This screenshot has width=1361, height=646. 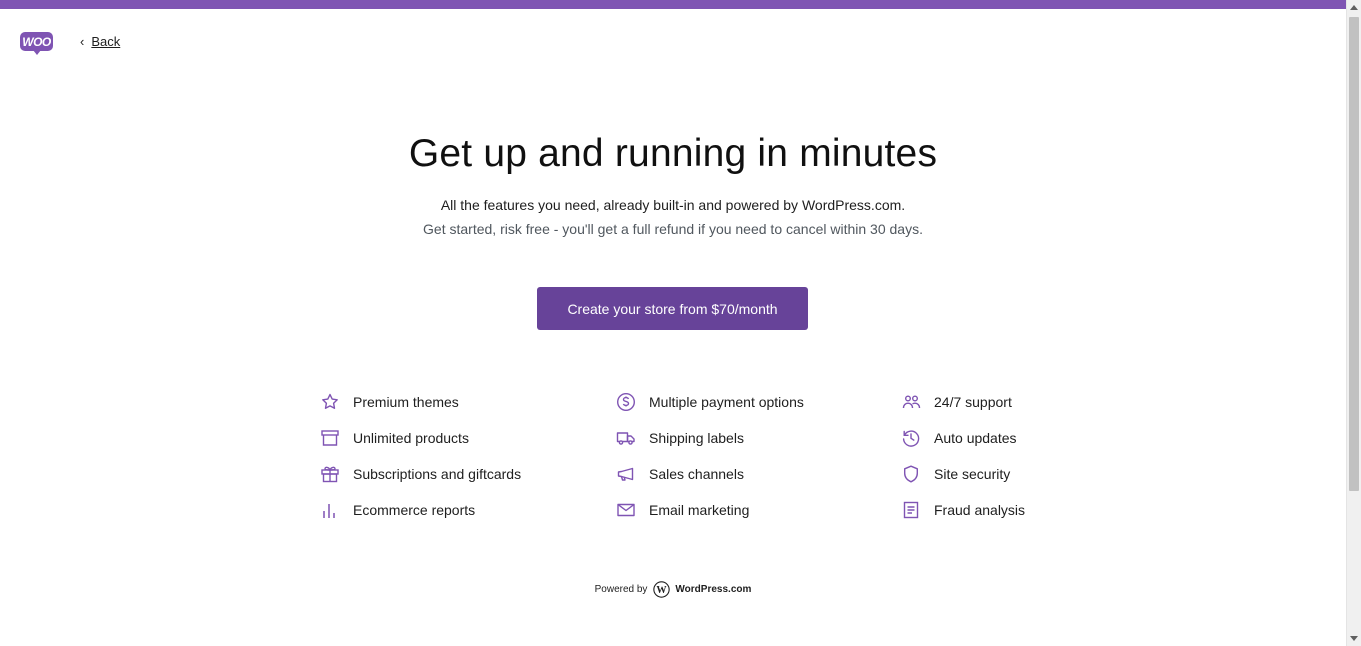 I want to click on back-link: ‹ Back, so click(x=100, y=41).